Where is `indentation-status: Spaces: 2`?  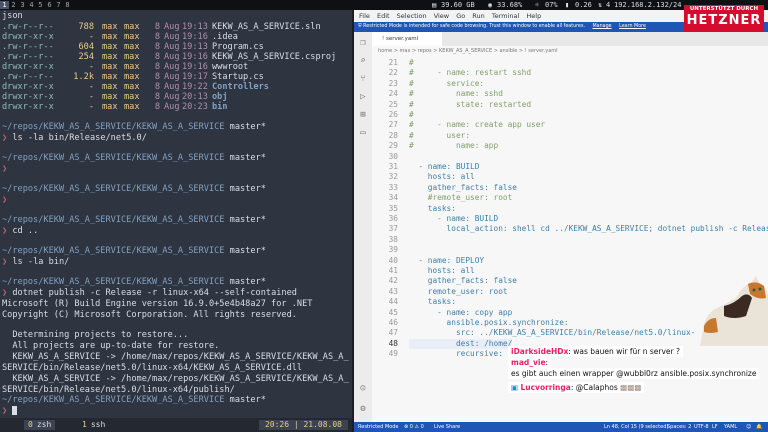
indentation-status: Spaces: 2 is located at coordinates (679, 427).